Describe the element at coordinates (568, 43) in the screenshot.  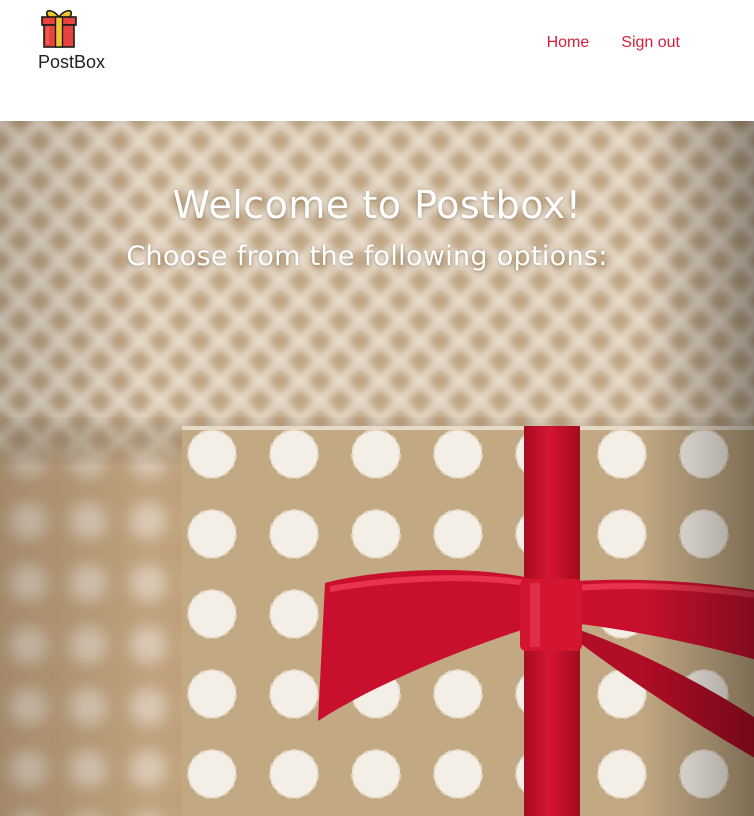
I see `nav-home-link: Home` at that location.